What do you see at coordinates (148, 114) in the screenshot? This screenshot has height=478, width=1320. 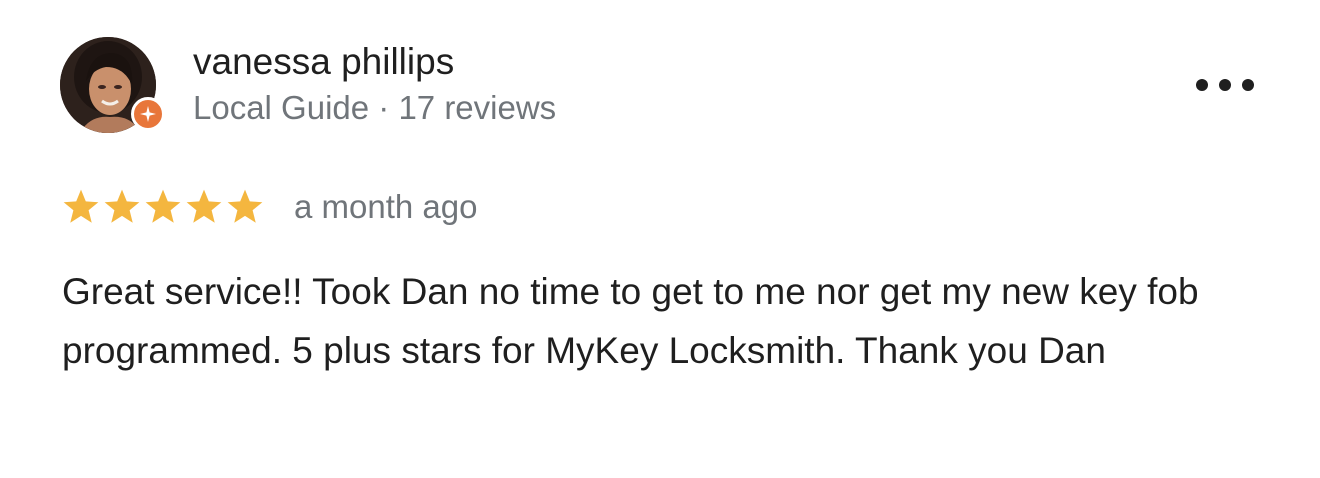 I see `local-guide-badge-icon` at bounding box center [148, 114].